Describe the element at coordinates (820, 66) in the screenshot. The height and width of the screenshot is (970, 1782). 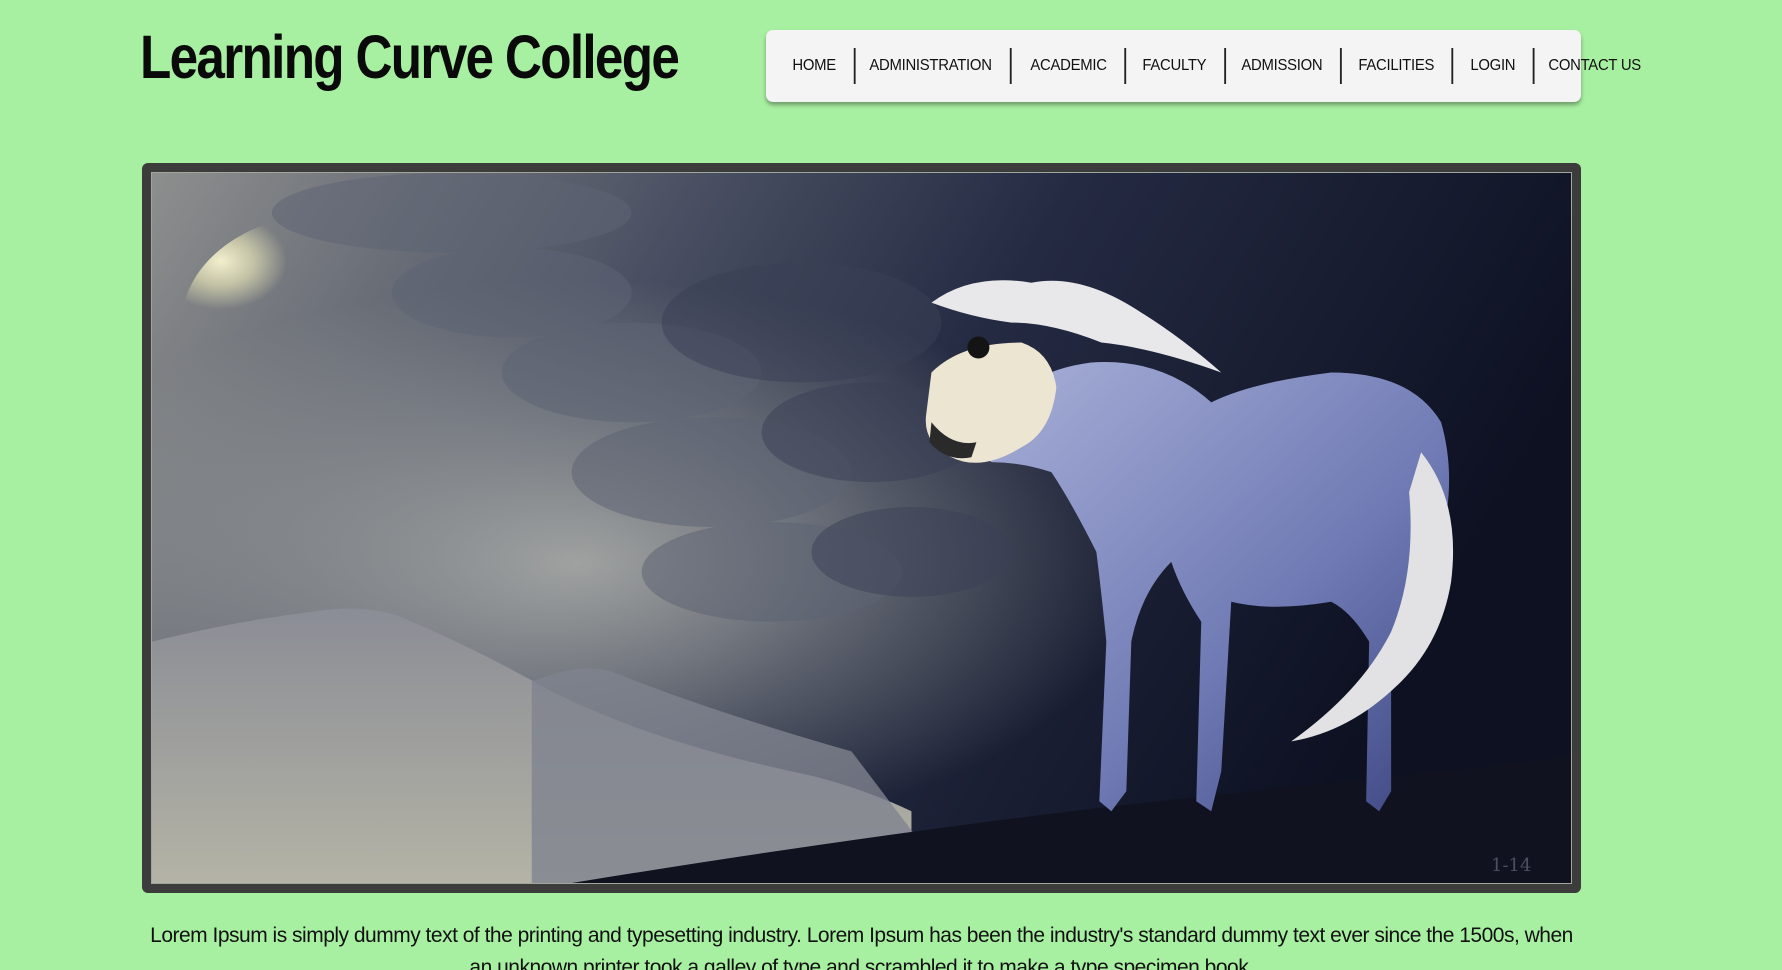
I see `nav-home: HOME` at that location.